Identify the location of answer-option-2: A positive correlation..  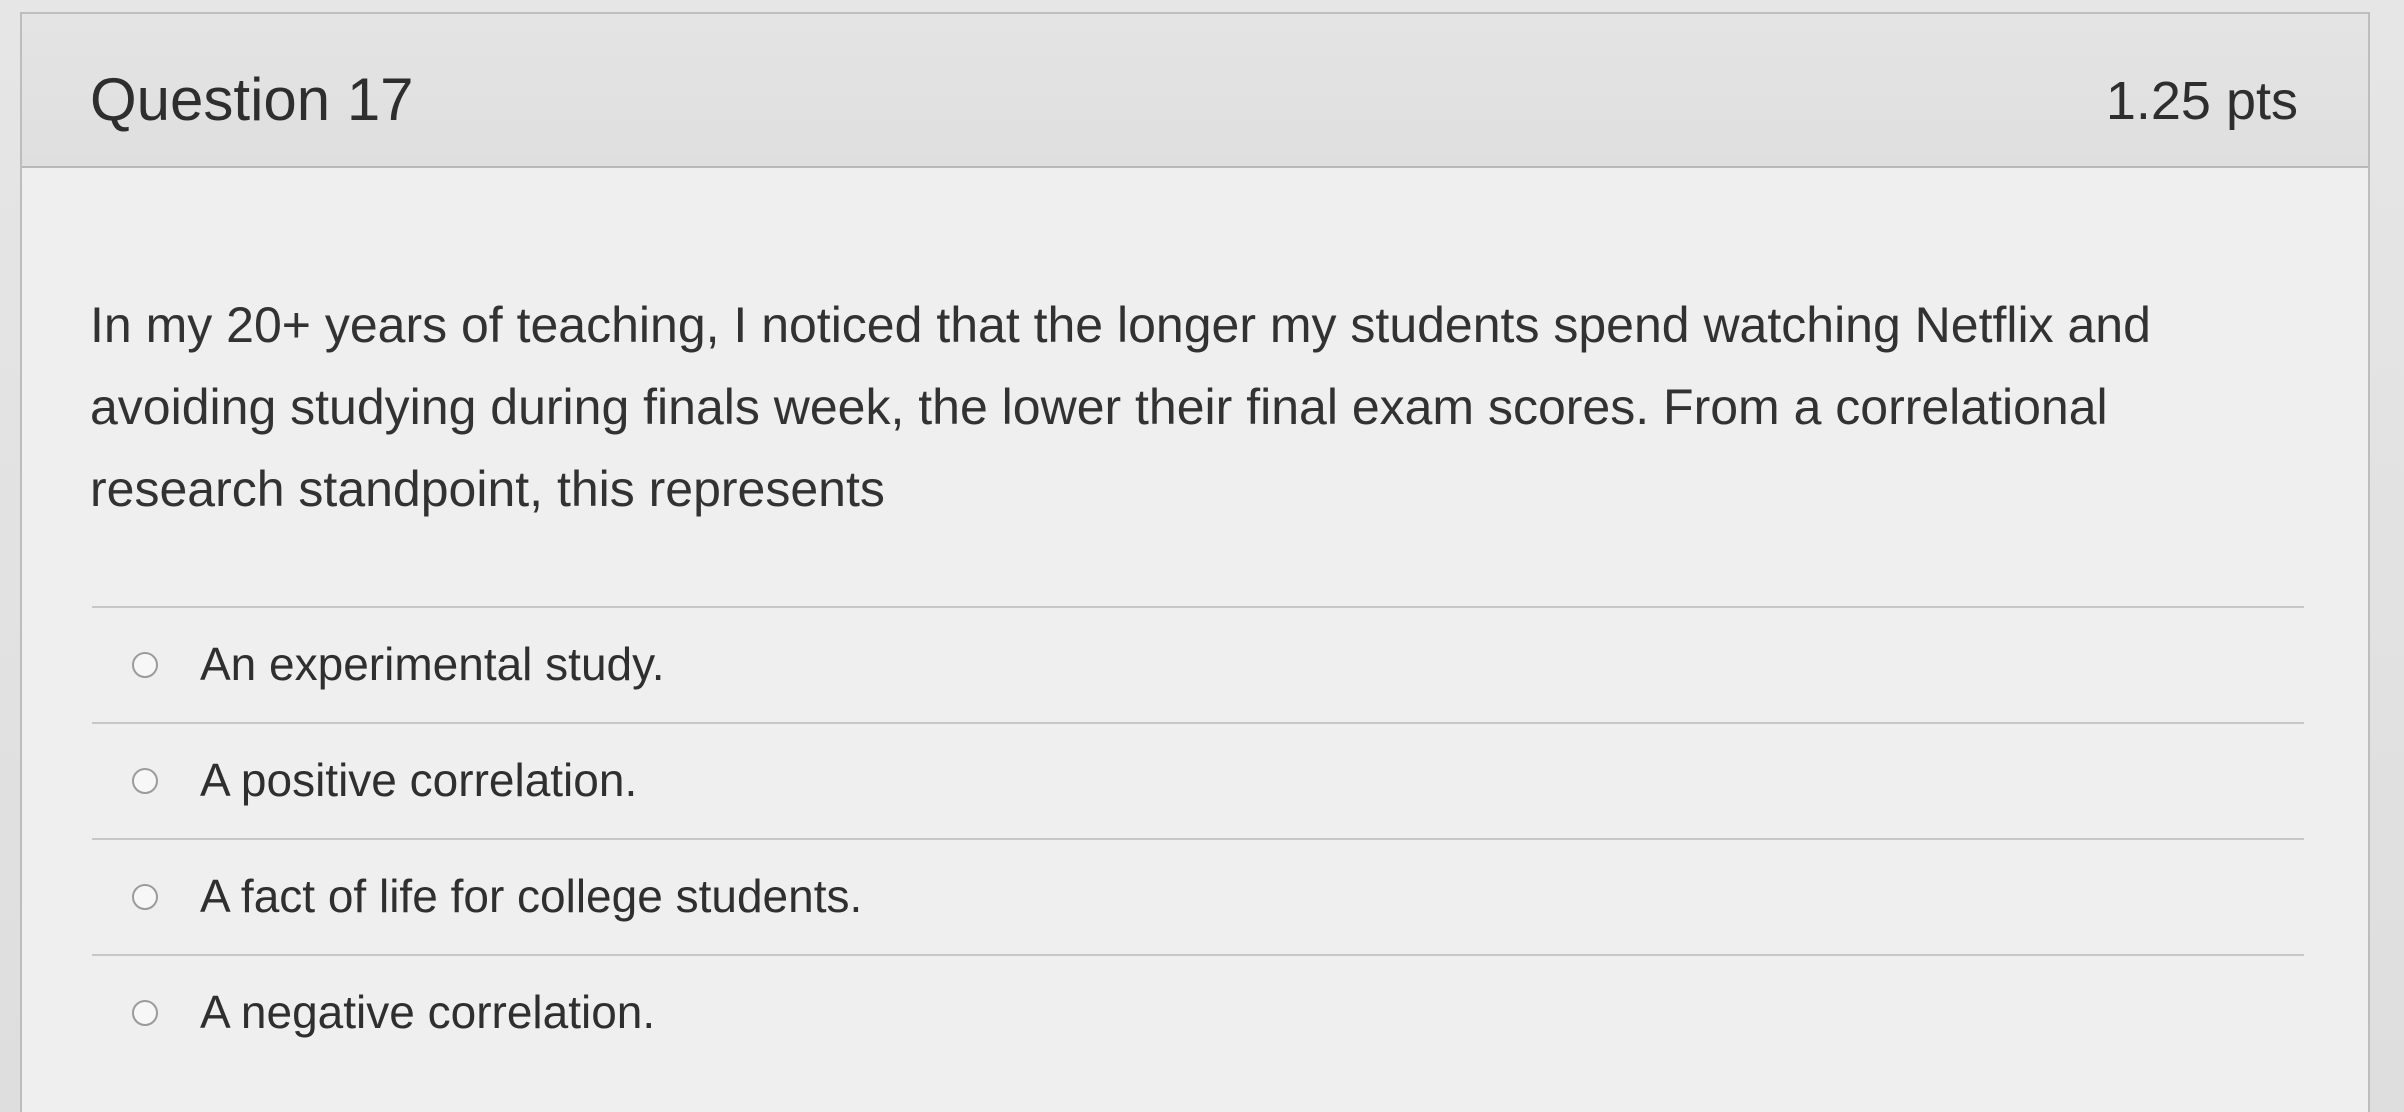
(1198, 780).